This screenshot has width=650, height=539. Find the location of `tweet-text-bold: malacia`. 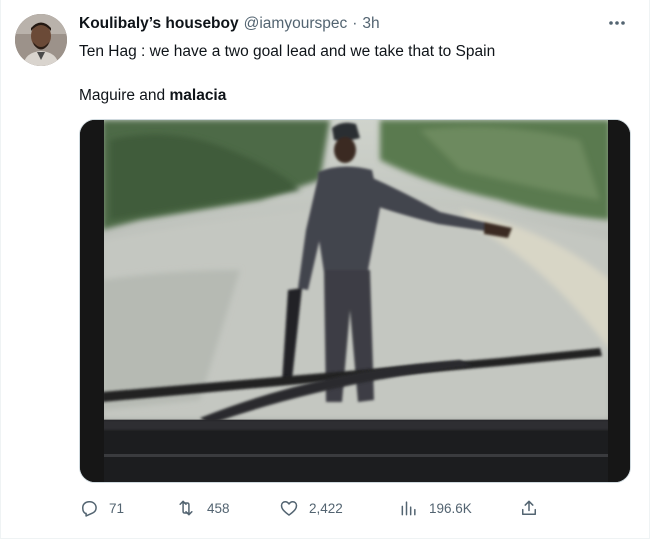

tweet-text-bold: malacia is located at coordinates (198, 95).